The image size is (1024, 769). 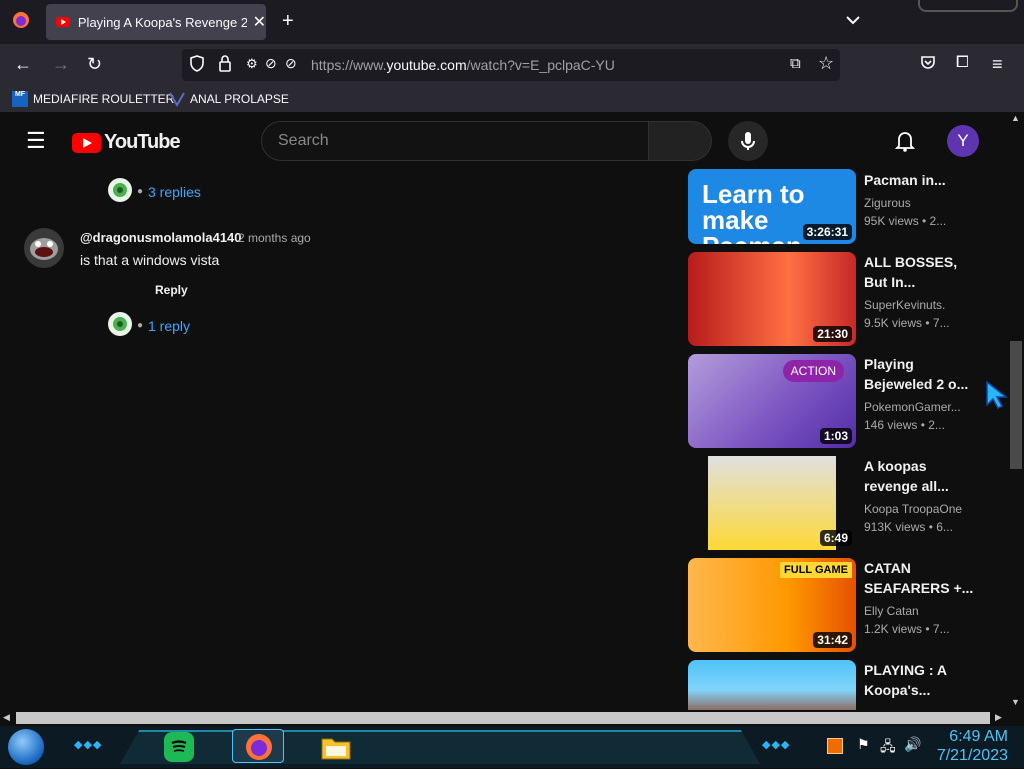 I want to click on youtube-logo: YouTube, so click(x=126, y=142).